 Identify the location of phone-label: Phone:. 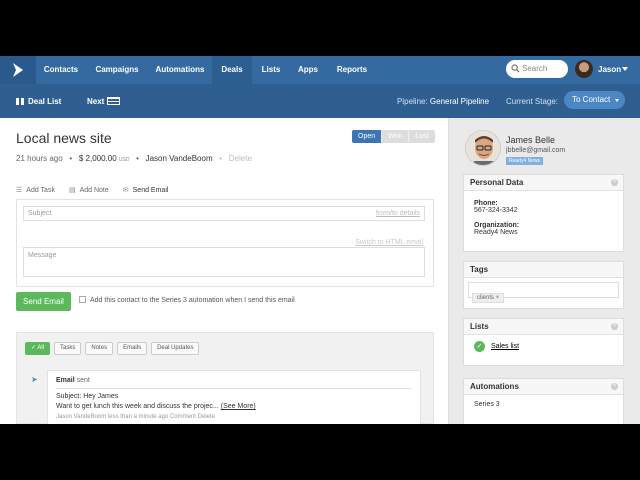
(486, 203).